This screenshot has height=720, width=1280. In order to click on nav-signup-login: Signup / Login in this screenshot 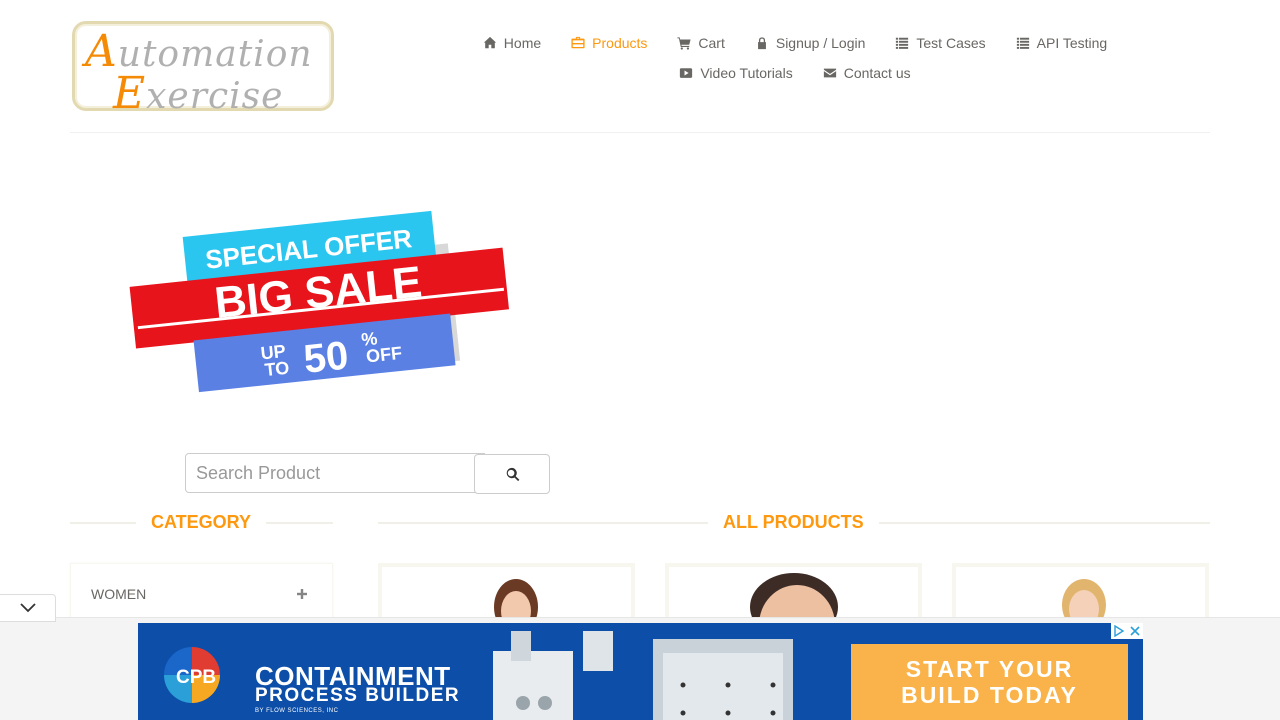, I will do `click(810, 43)`.